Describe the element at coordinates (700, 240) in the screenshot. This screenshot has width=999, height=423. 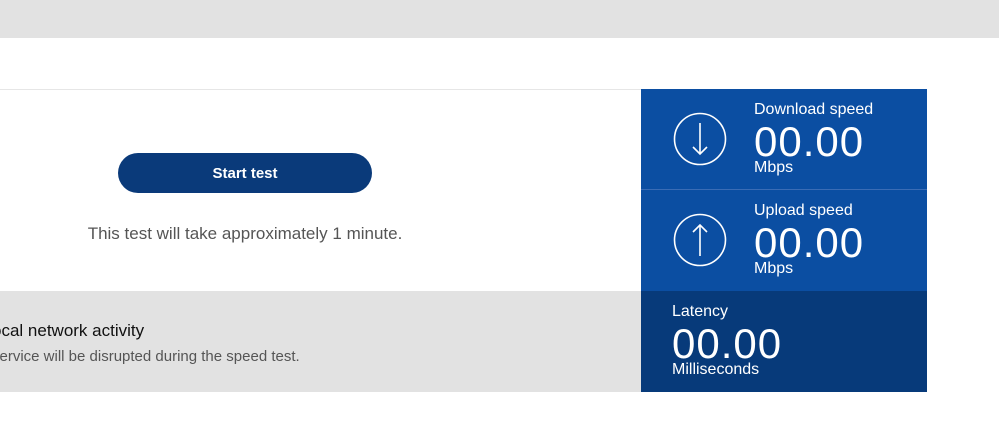
I see `arrow-up-circle-icon` at that location.